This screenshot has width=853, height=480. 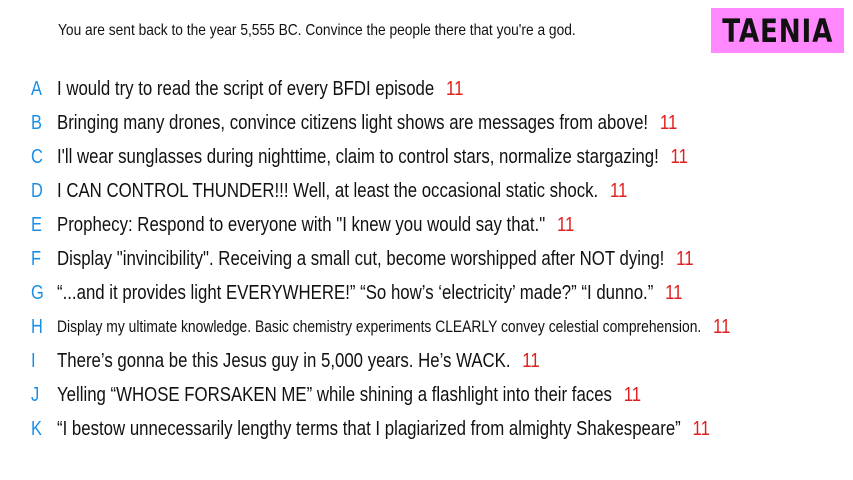 I want to click on entry-letter: C, so click(x=37, y=156).